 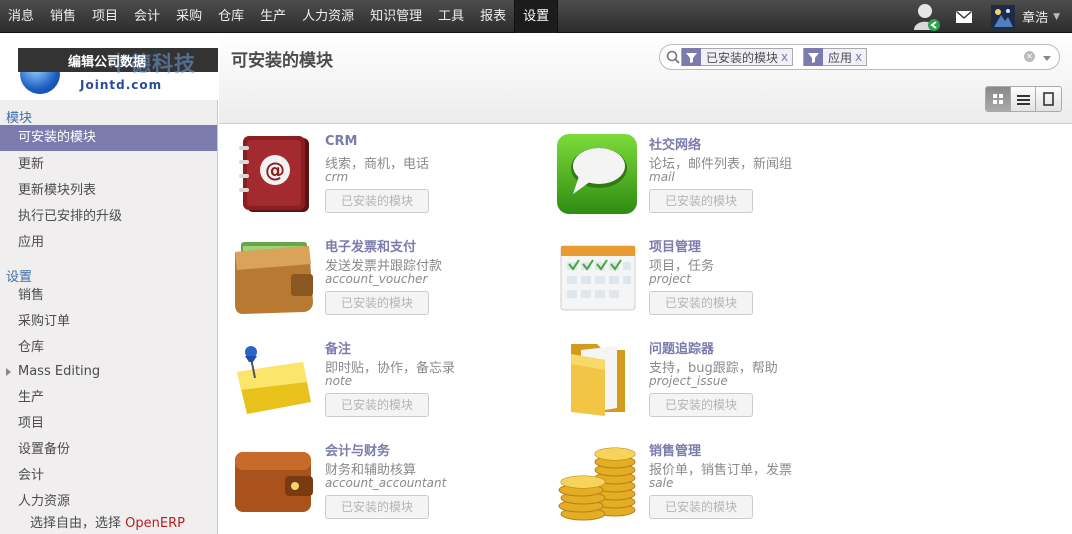 What do you see at coordinates (964, 16) in the screenshot?
I see `mail-icon` at bounding box center [964, 16].